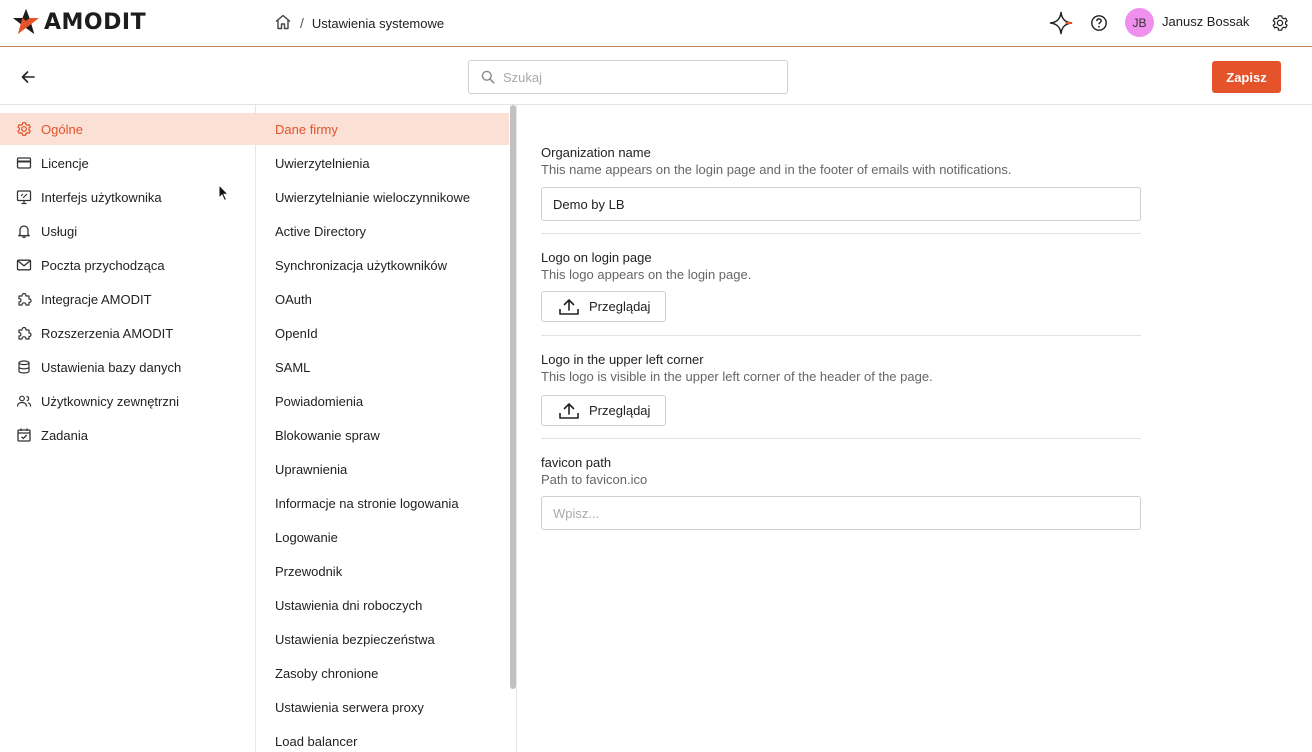 This screenshot has width=1312, height=752. I want to click on subnav-item: Zasoby chronione, so click(382, 673).